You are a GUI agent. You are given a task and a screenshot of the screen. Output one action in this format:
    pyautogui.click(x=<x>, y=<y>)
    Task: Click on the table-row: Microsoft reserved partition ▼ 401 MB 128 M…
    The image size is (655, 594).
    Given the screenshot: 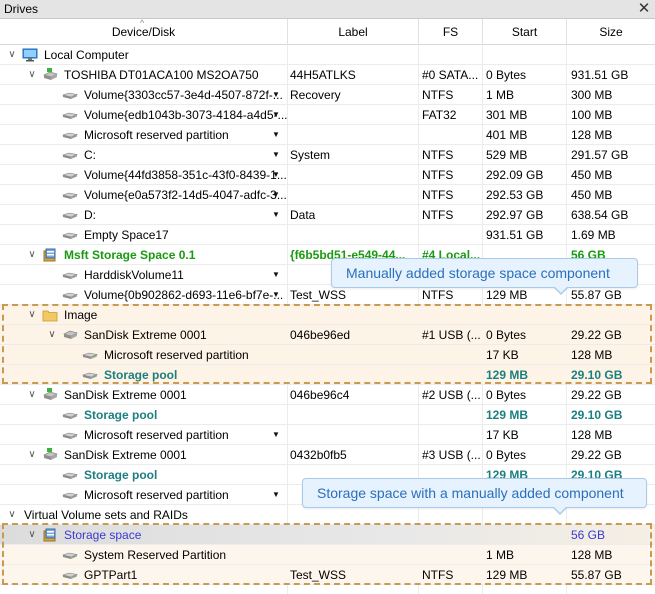 What is the action you would take?
    pyautogui.click(x=327, y=135)
    